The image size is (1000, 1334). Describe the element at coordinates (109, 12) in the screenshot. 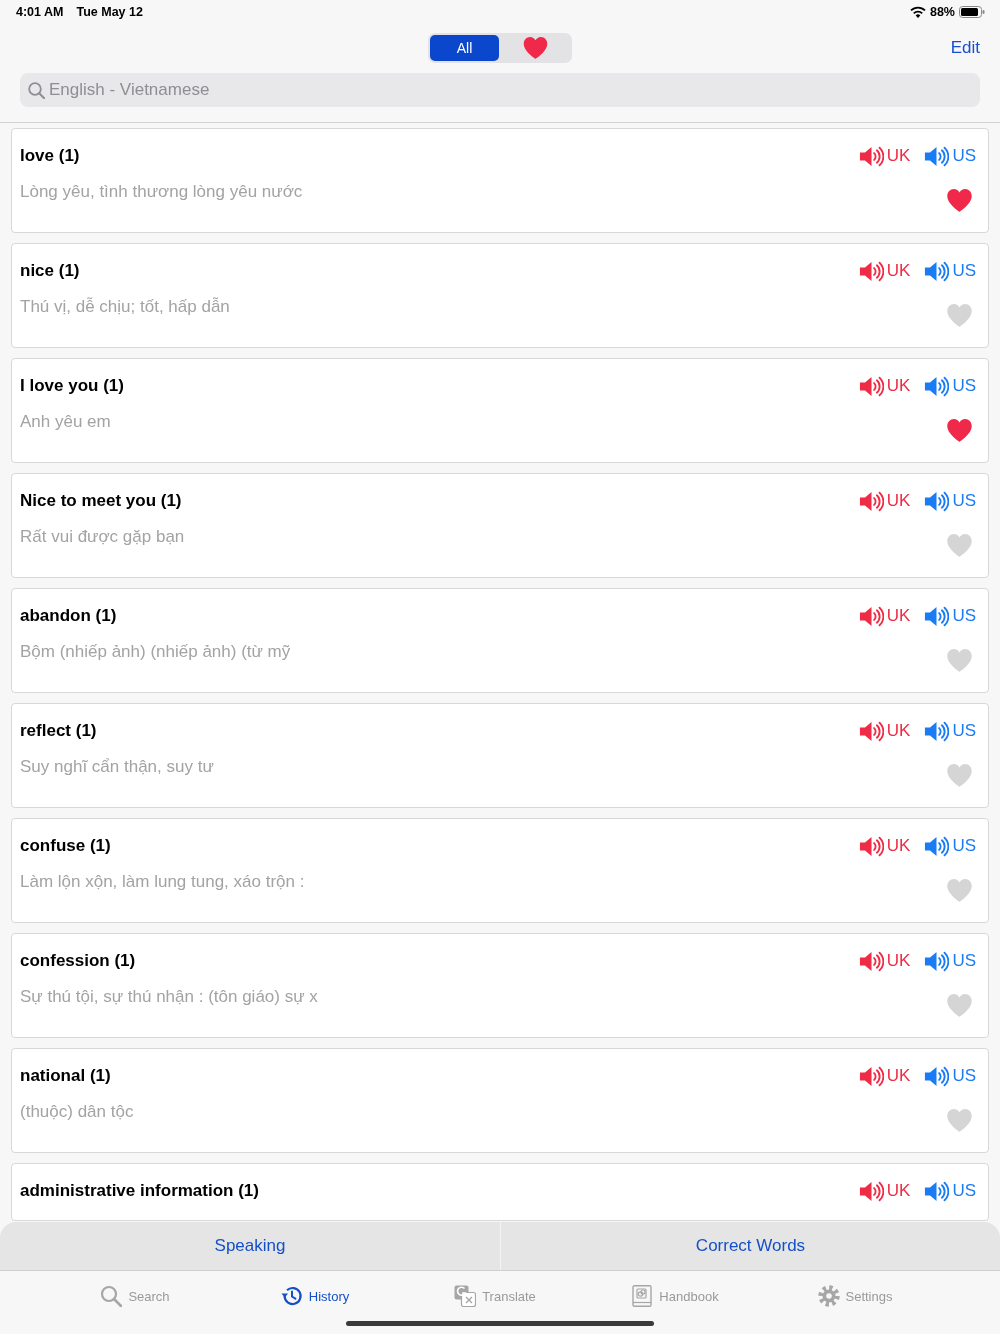

I see `status-date: Tue May 12` at that location.